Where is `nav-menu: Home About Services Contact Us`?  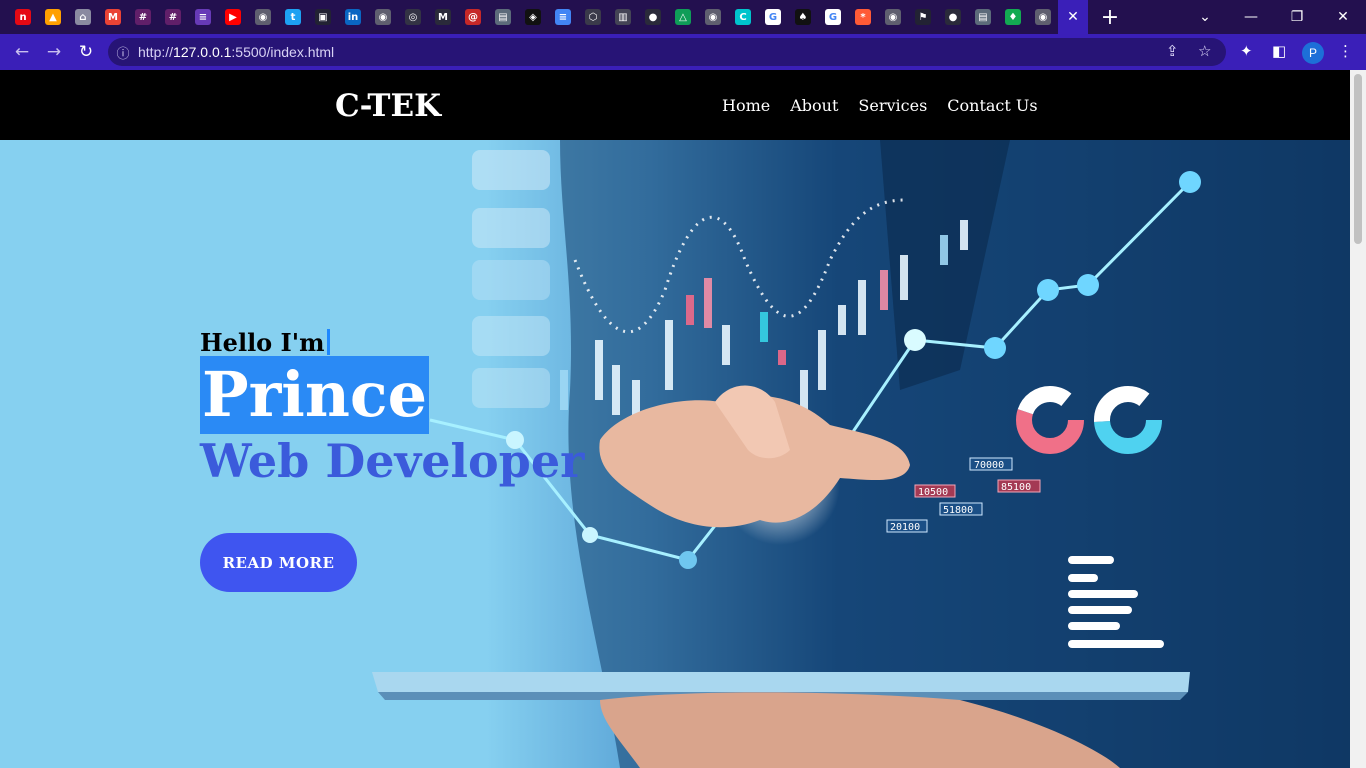 nav-menu: Home About Services Contact Us is located at coordinates (880, 105).